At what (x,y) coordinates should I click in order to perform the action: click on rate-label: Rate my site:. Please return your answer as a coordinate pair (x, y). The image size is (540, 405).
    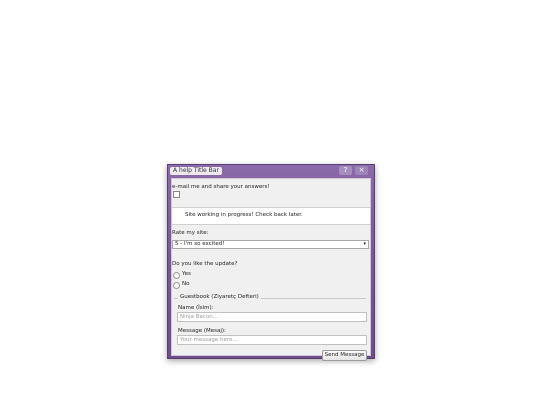
    Looking at the image, I should click on (190, 233).